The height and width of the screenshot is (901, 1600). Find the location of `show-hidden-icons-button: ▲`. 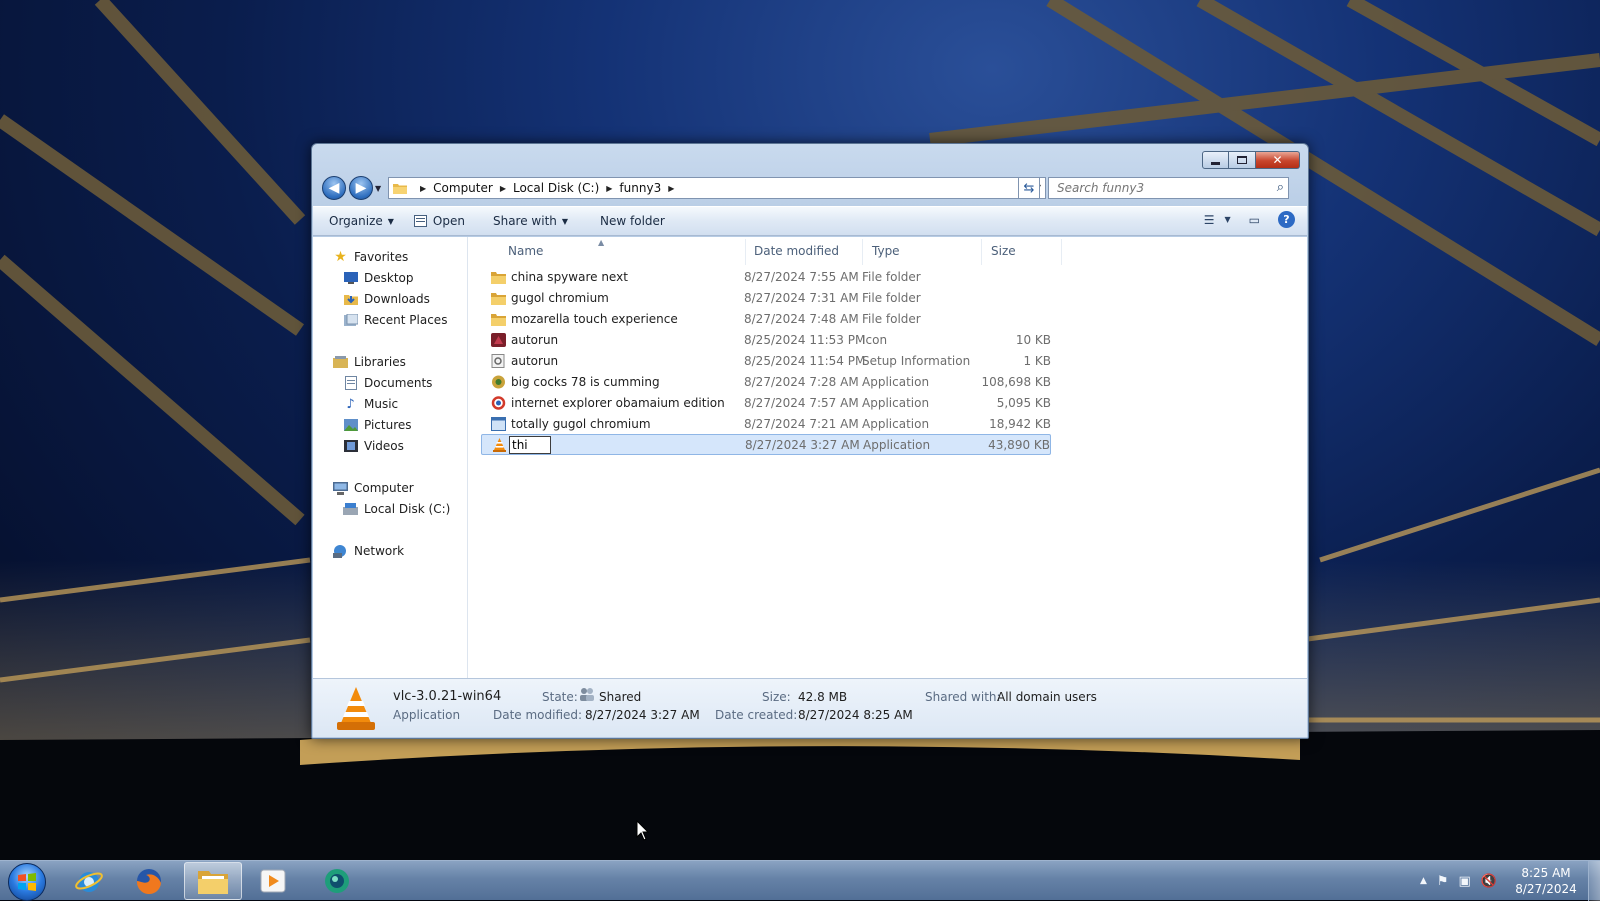

show-hidden-icons-button: ▲ is located at coordinates (1423, 881).